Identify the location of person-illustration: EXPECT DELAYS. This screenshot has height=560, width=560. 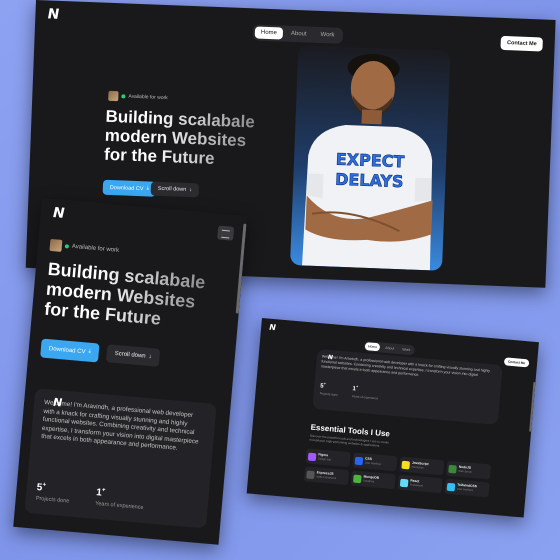
(367, 162).